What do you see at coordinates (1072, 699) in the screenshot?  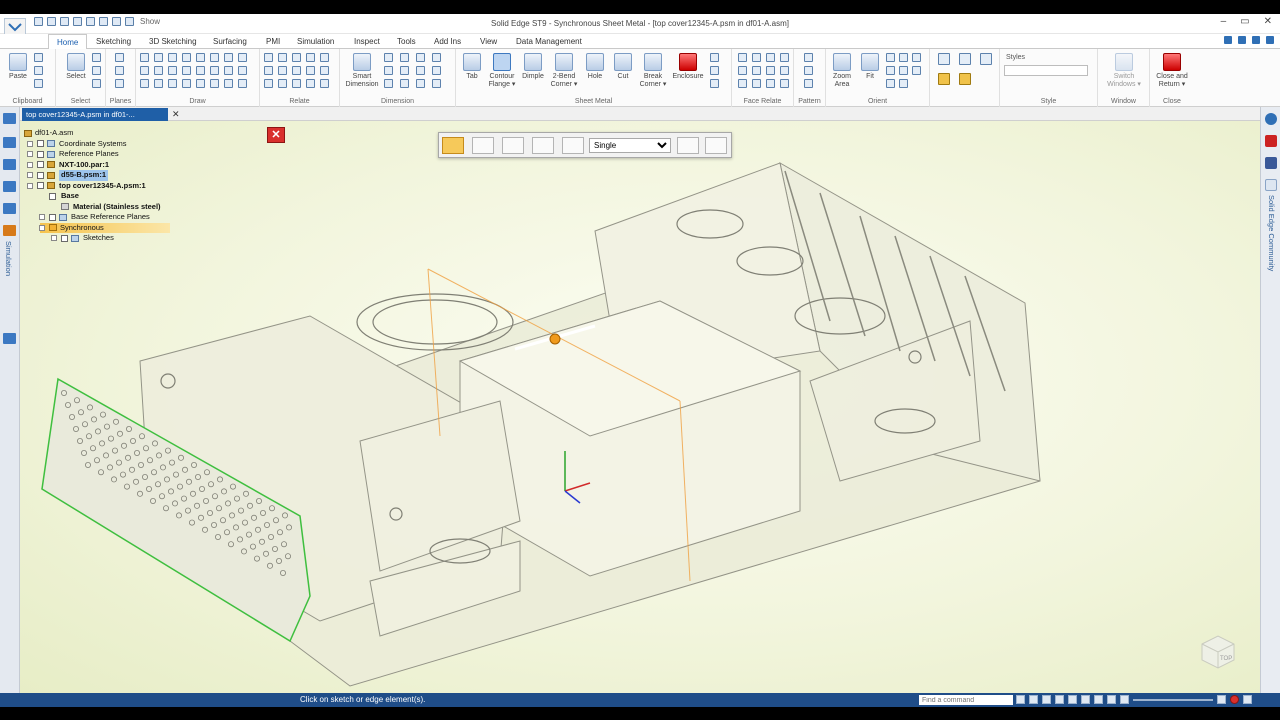 I see `rotate-status-icon` at bounding box center [1072, 699].